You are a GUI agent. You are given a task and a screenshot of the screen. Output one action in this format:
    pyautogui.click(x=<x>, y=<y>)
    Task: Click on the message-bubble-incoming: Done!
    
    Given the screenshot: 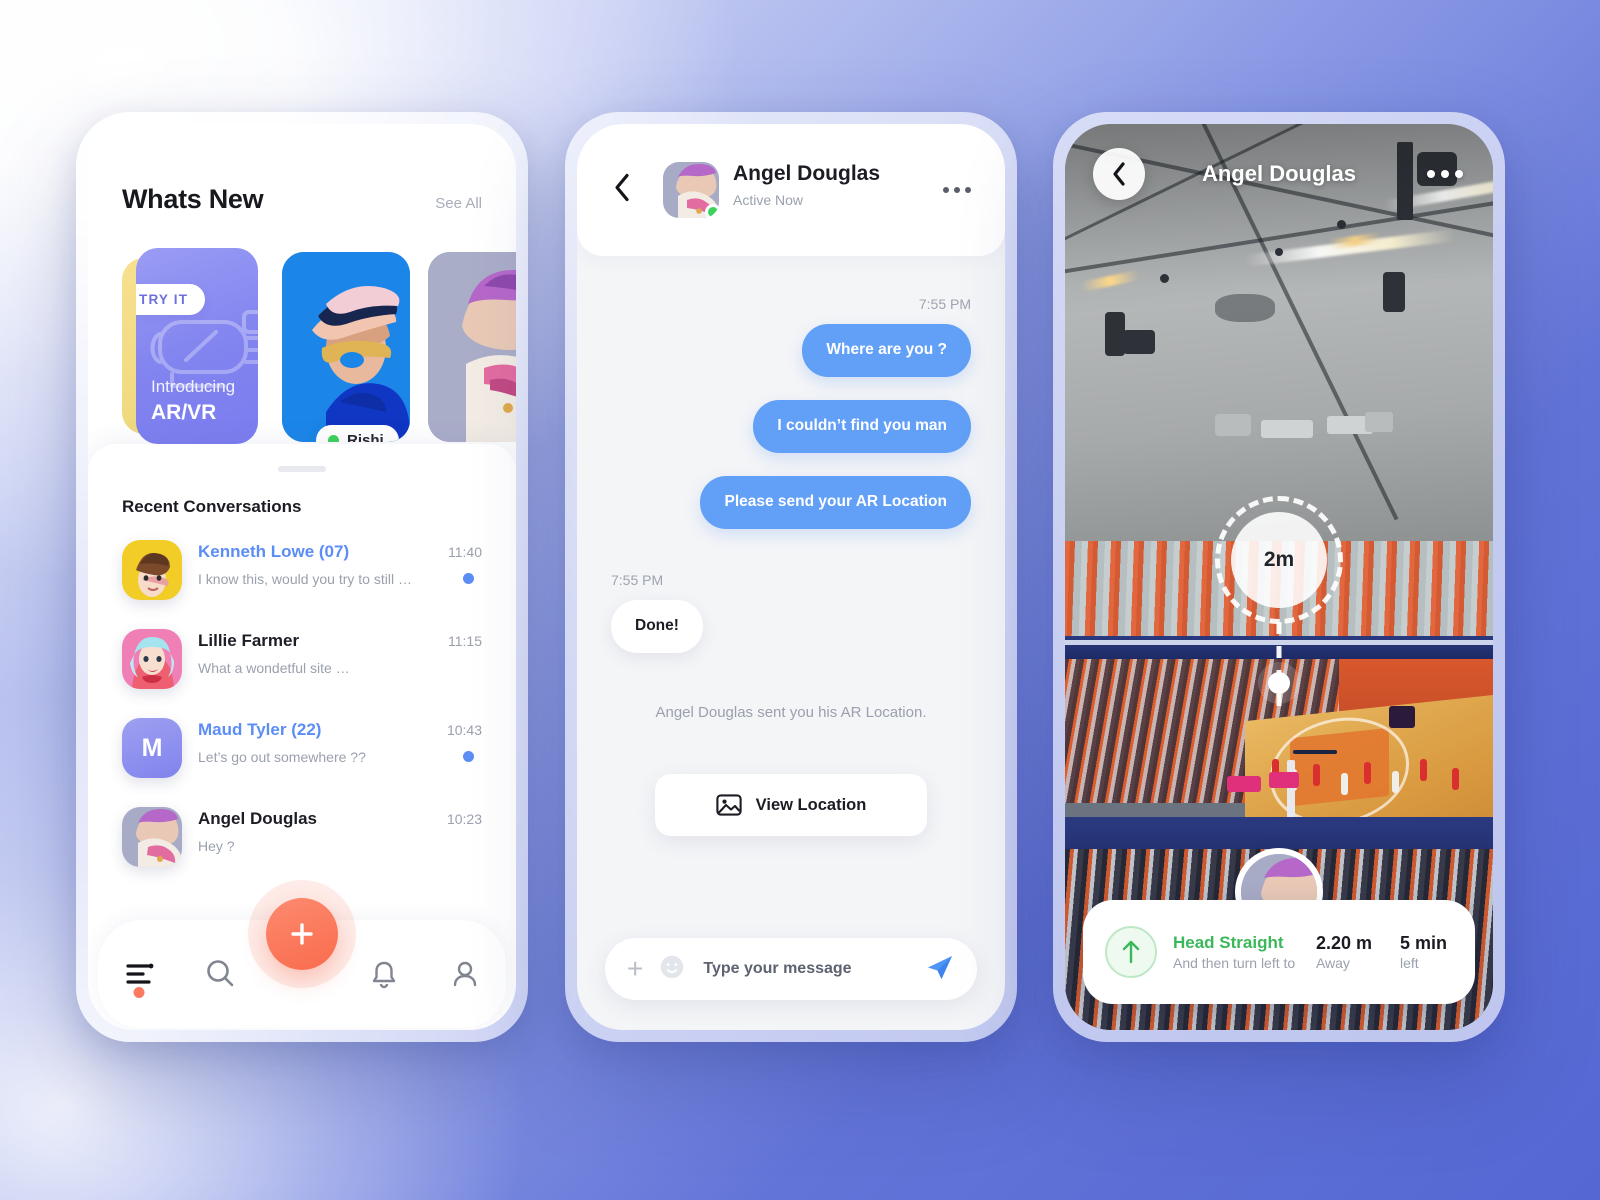 What is the action you would take?
    pyautogui.click(x=657, y=626)
    